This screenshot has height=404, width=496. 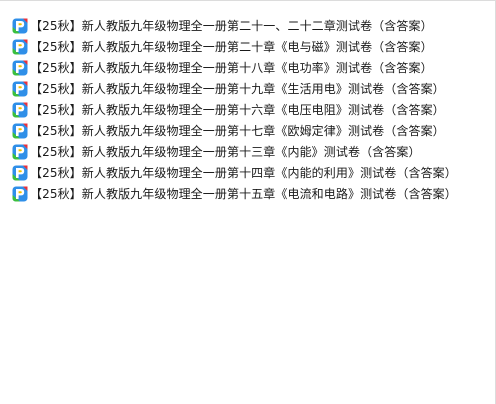 What do you see at coordinates (225, 151) in the screenshot?
I see `file-name: 【25秋】新人教版九年级物理全一册第十三章《内能》测试卷（含答案）` at bounding box center [225, 151].